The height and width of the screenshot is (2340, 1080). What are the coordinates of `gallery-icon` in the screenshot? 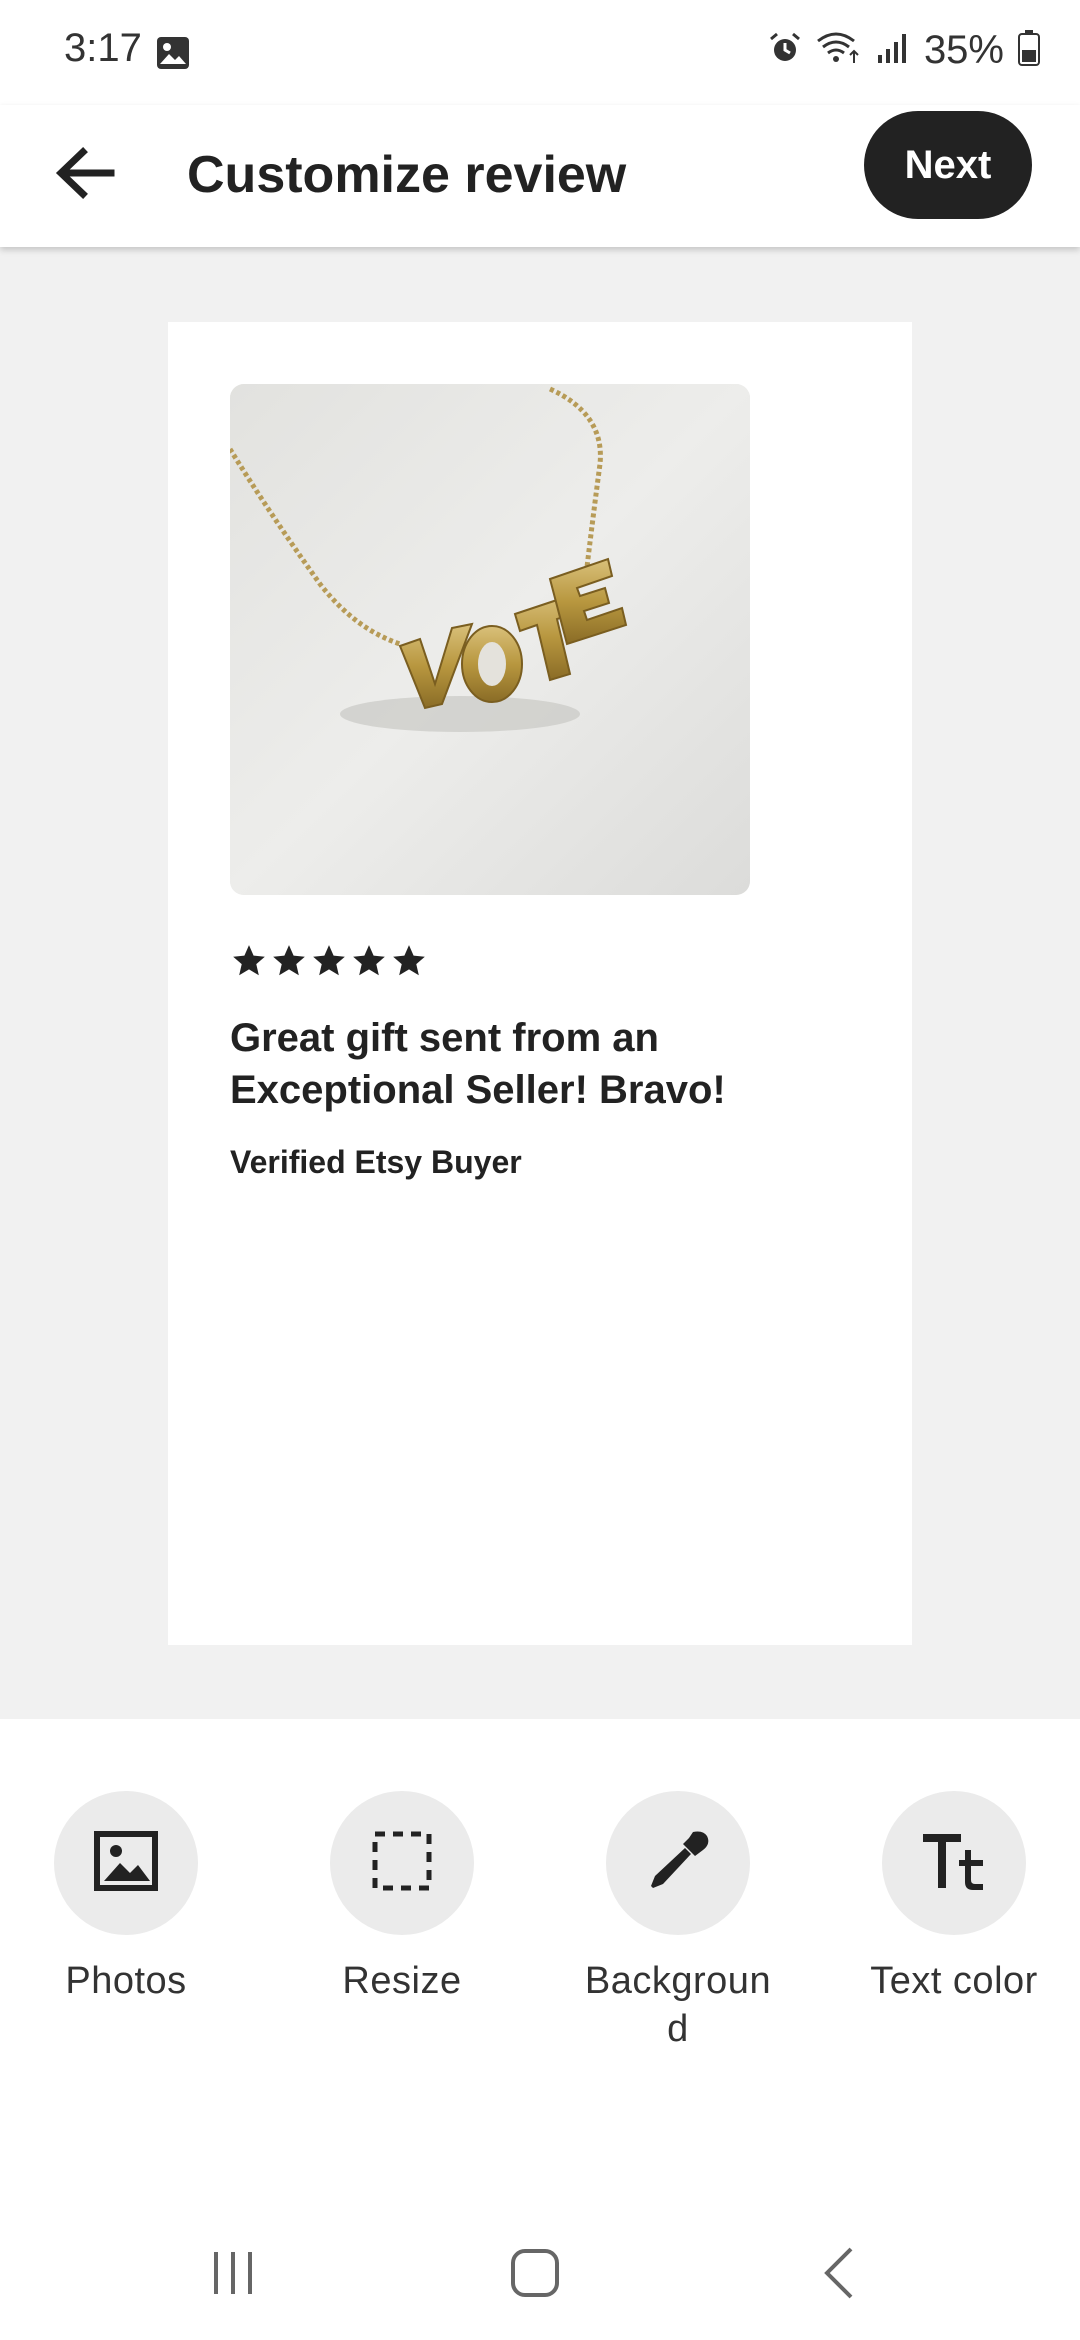 It's located at (173, 55).